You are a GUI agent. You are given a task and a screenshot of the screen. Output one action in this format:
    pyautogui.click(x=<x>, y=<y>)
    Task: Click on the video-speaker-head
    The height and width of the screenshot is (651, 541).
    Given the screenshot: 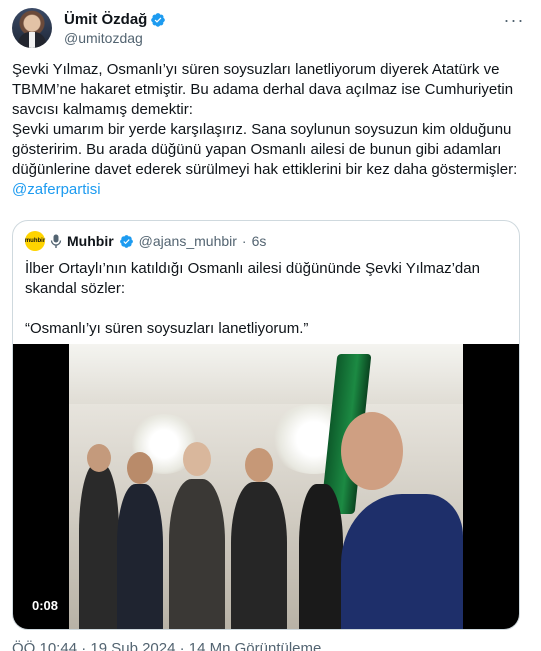 What is the action you would take?
    pyautogui.click(x=372, y=451)
    